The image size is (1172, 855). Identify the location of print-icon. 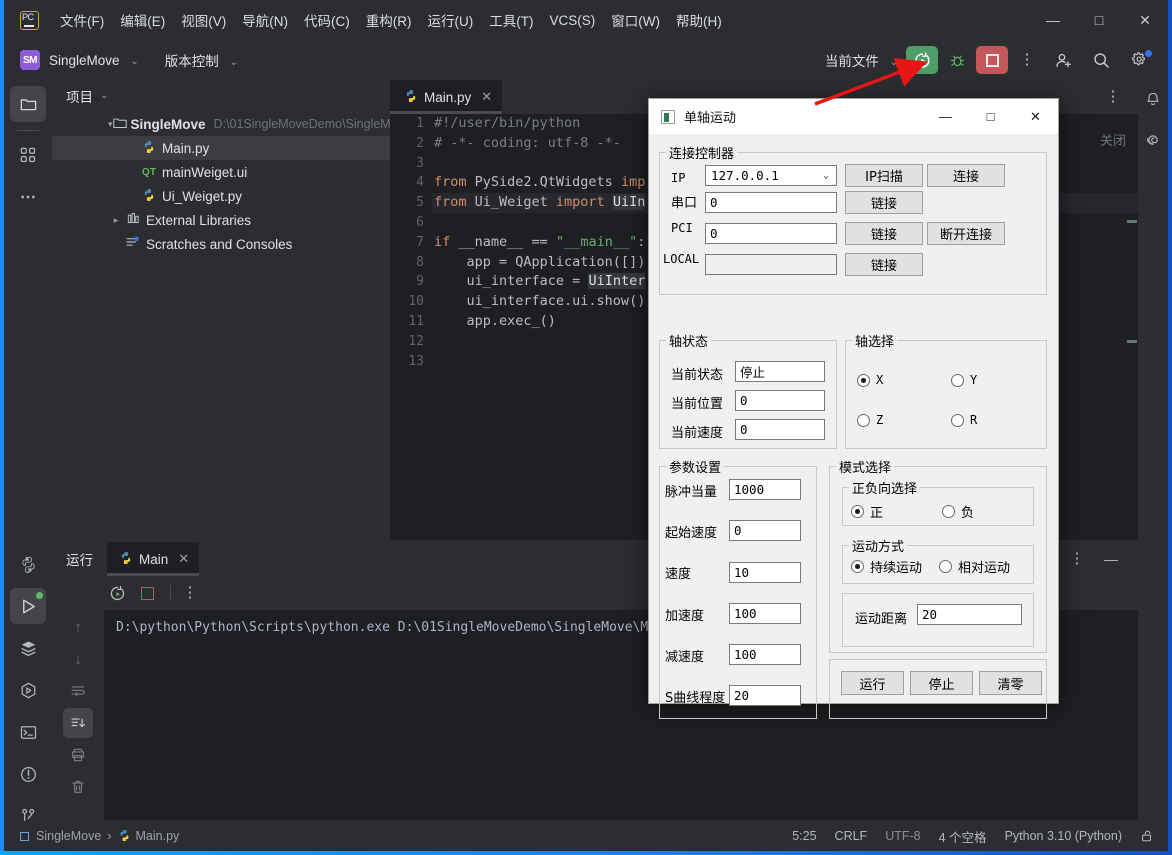
(78, 755).